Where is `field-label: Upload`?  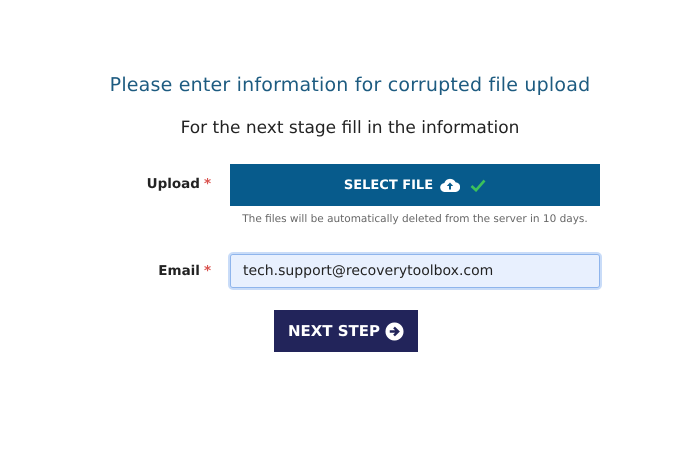
field-label: Upload is located at coordinates (173, 184).